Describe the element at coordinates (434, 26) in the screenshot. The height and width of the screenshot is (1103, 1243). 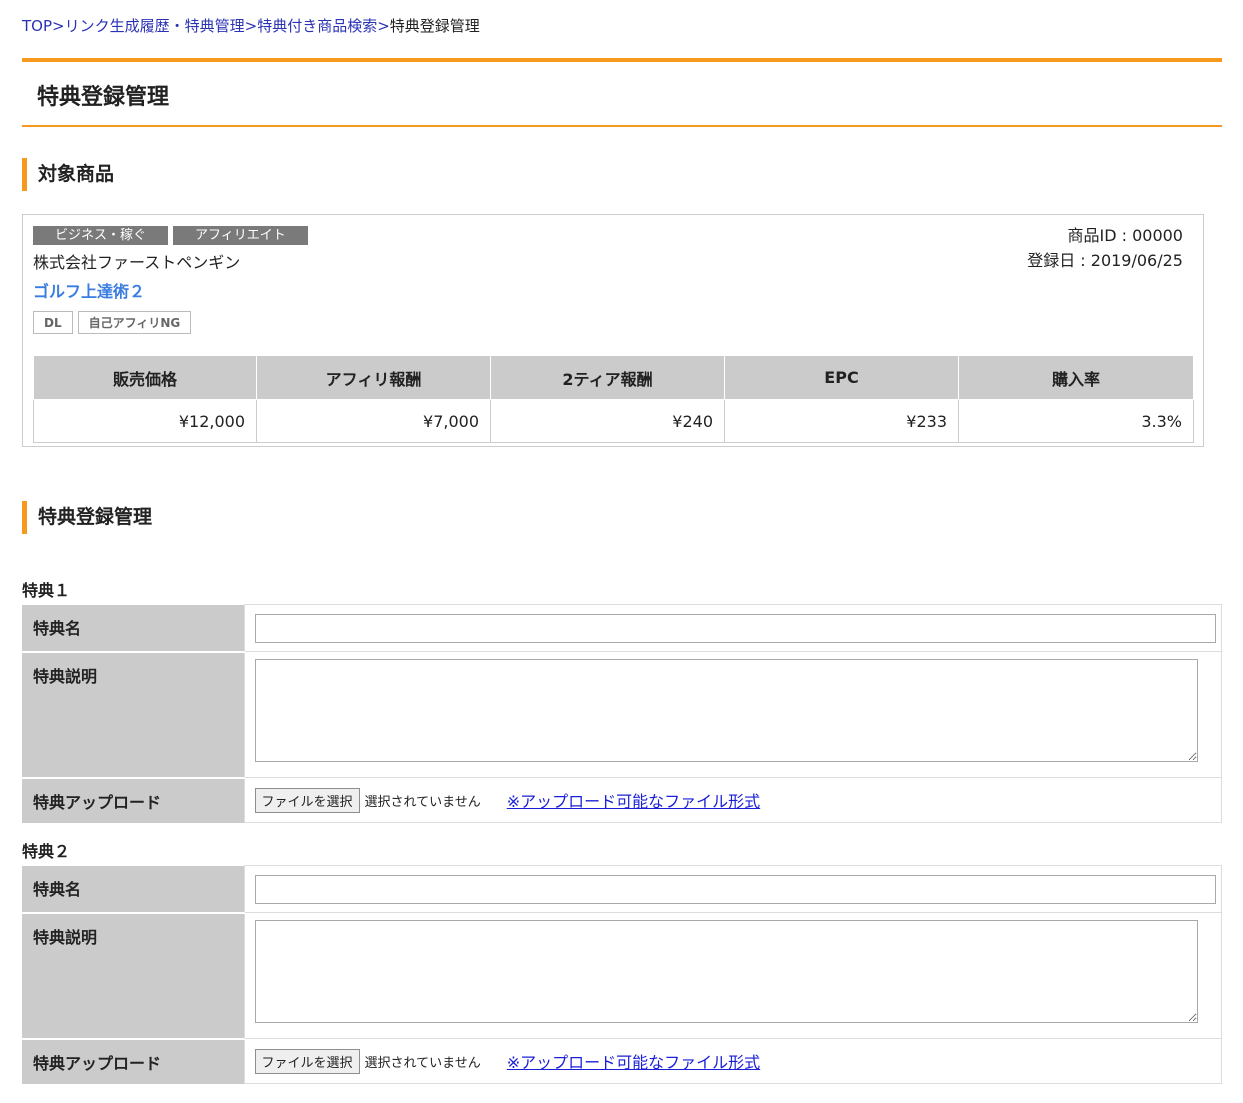
I see `breadcrumb-current: 特典登録管理` at that location.